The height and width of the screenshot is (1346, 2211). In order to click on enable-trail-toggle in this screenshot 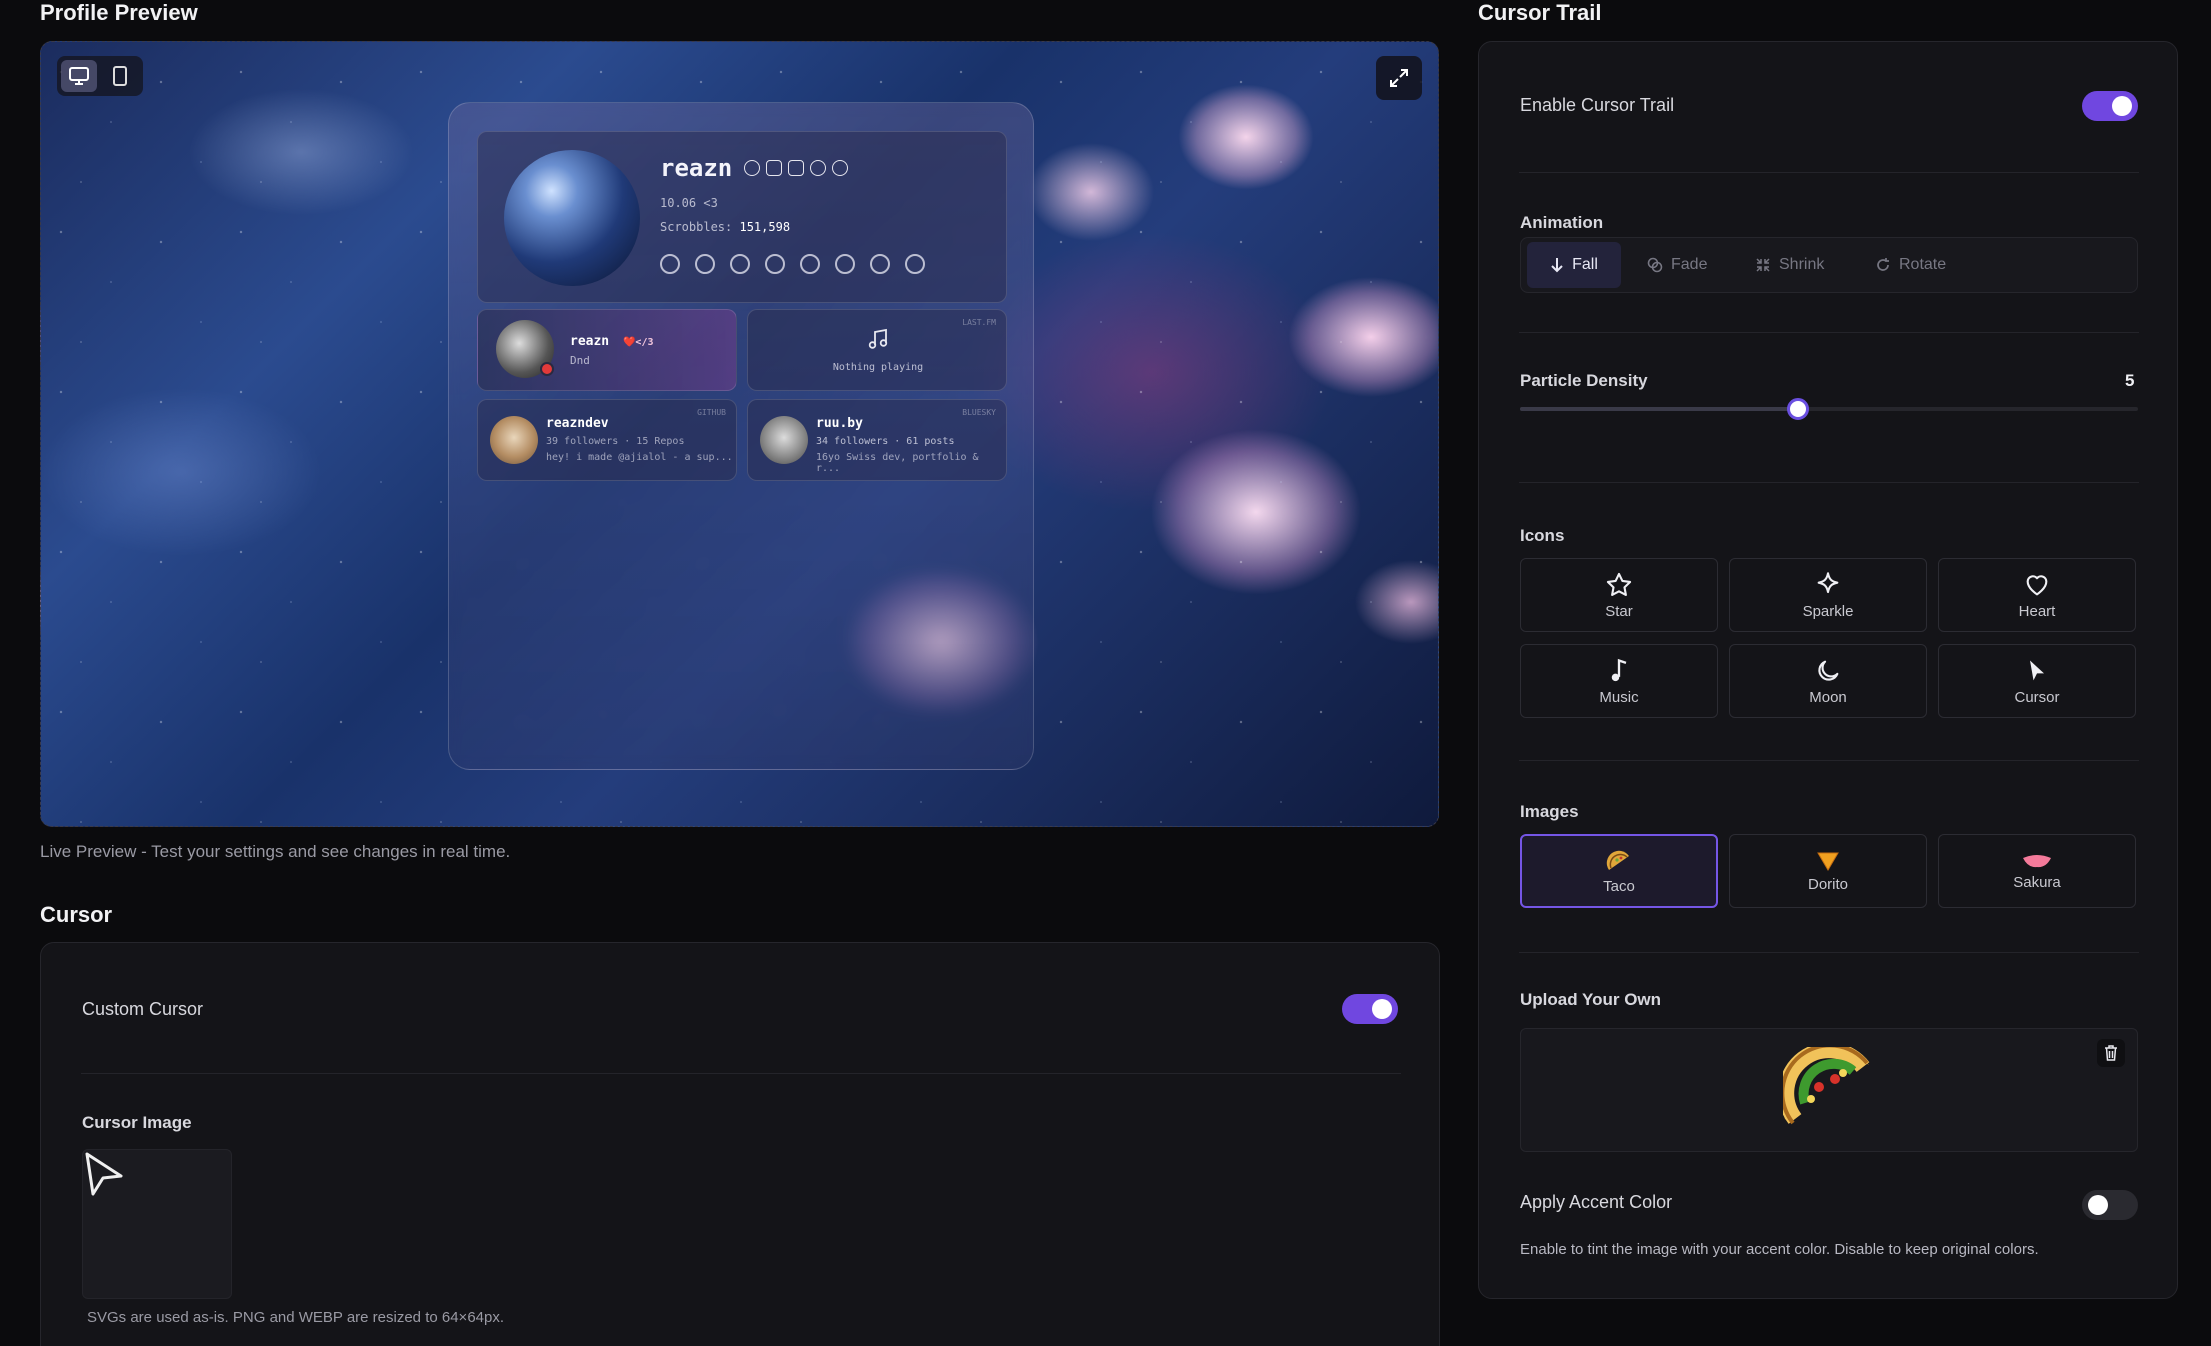, I will do `click(2110, 106)`.